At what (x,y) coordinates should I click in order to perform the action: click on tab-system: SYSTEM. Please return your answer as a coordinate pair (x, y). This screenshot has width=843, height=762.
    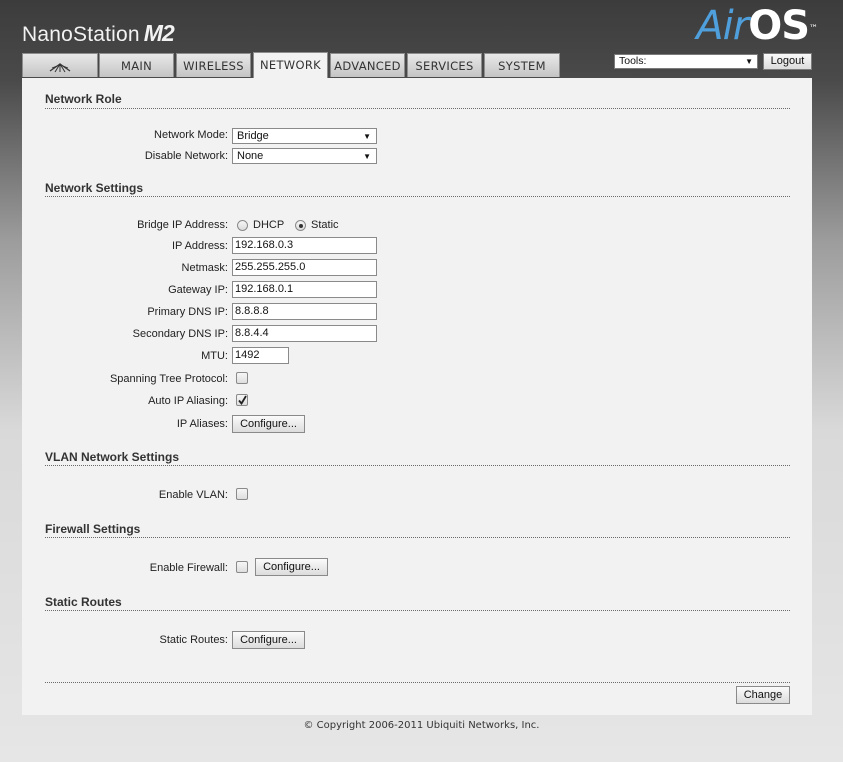
    Looking at the image, I should click on (522, 65).